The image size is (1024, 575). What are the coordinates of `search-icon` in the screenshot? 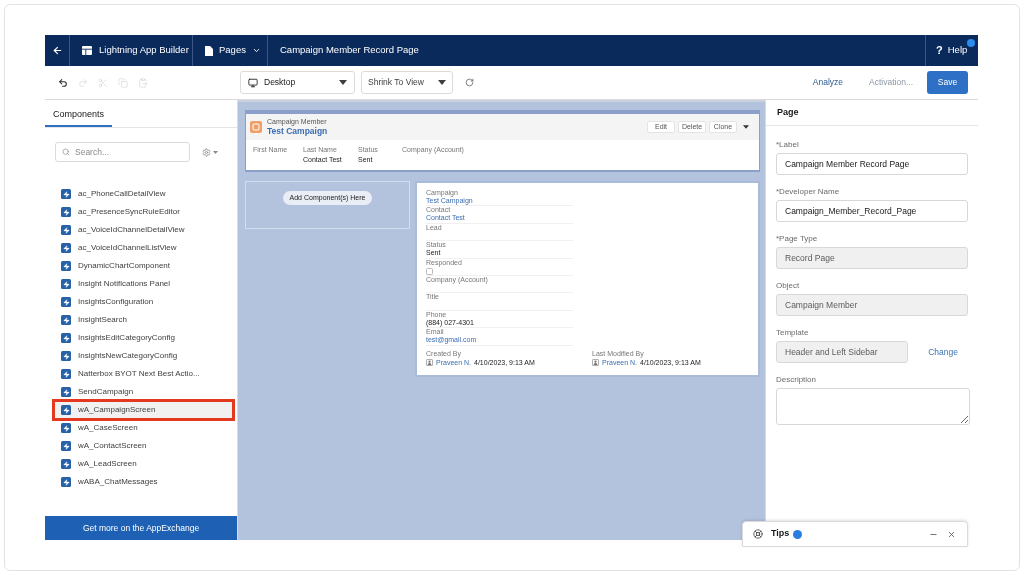 It's located at (66, 152).